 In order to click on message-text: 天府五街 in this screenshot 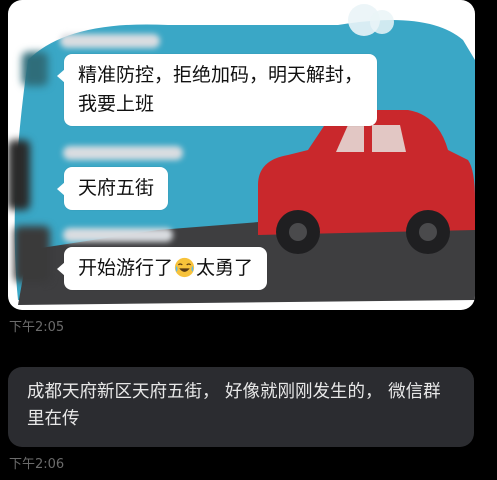, I will do `click(116, 188)`.